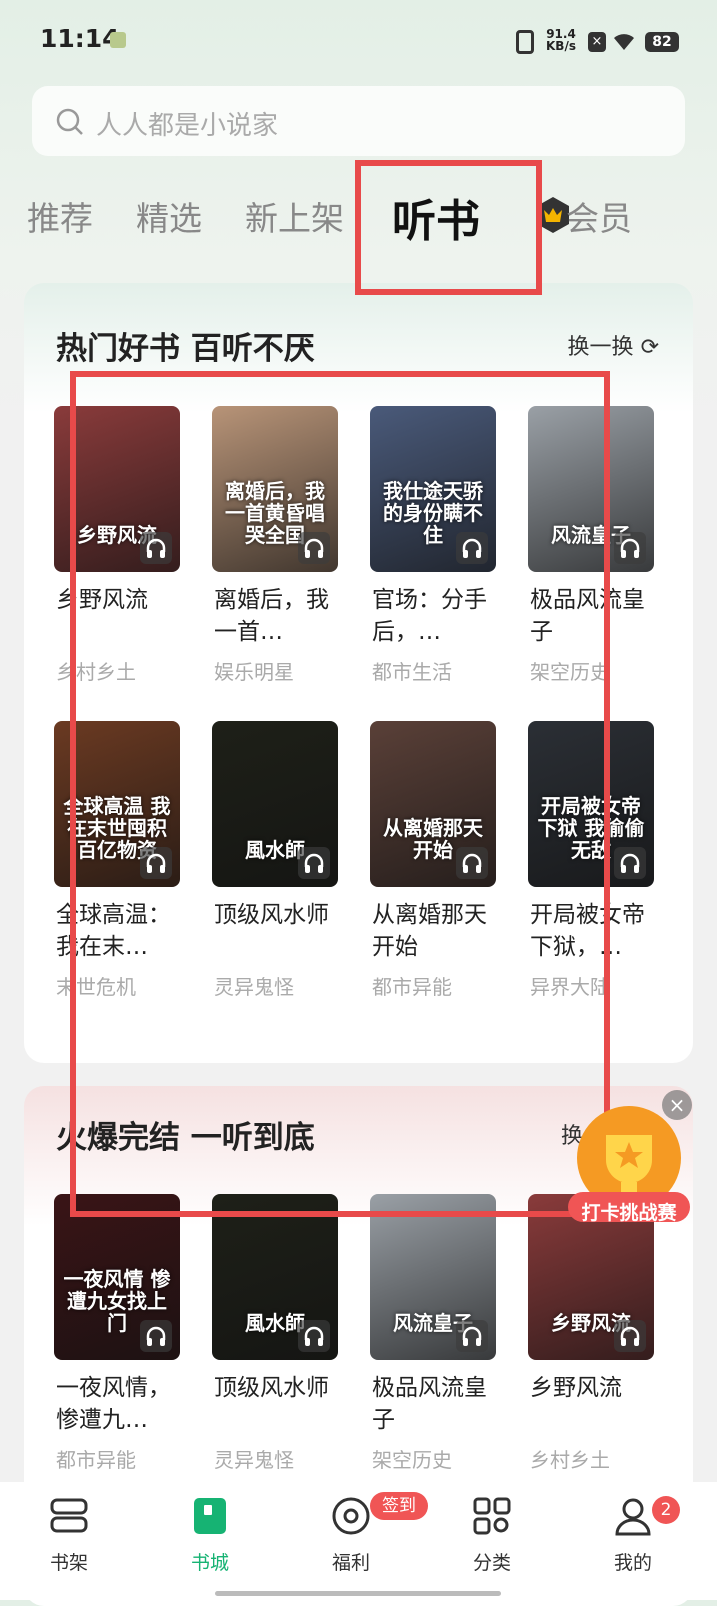 This screenshot has width=717, height=1606. I want to click on book-genre: 都市异能, so click(96, 1460).